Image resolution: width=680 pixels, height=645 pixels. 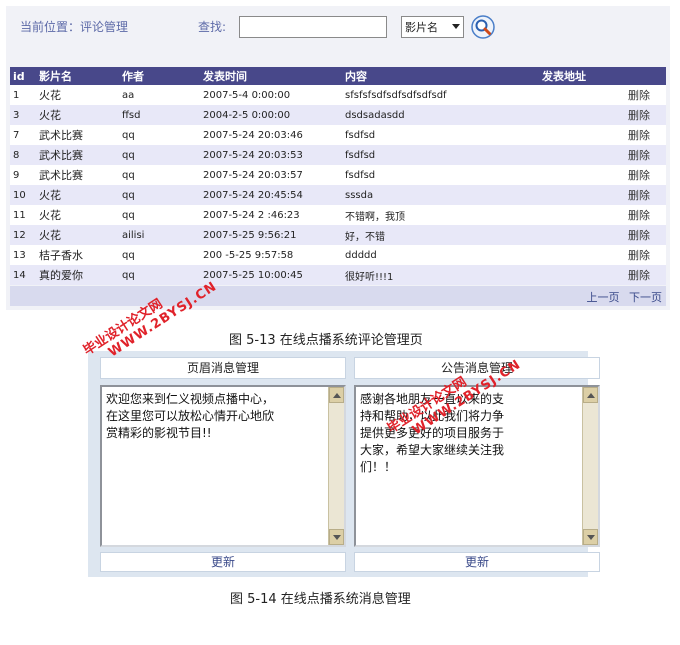 I want to click on table-header-row: id 影片名 作者 发表时间 内容 发表地址, so click(x=338, y=76).